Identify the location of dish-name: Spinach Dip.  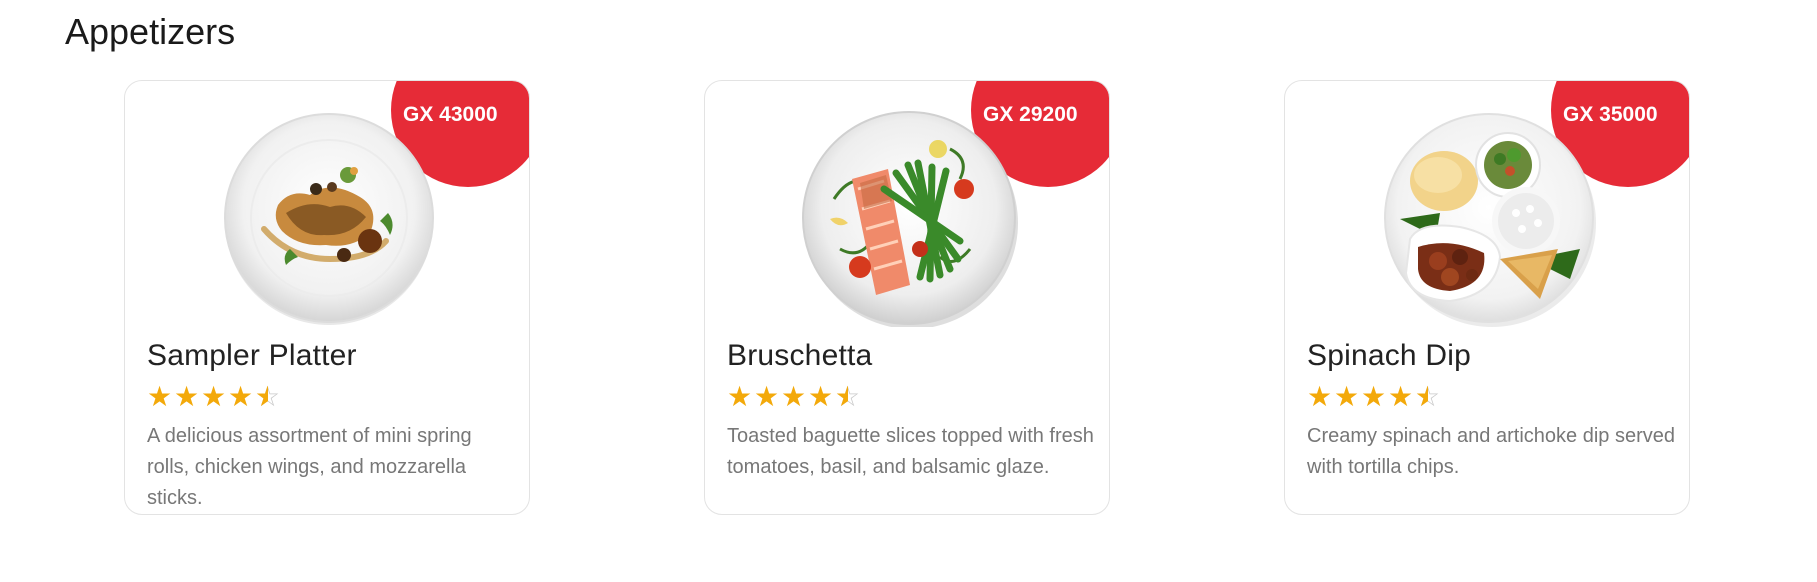
(1389, 355).